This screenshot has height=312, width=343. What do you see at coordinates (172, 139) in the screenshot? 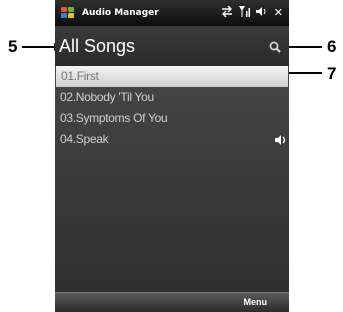
I see `list-item: 04.Speak` at bounding box center [172, 139].